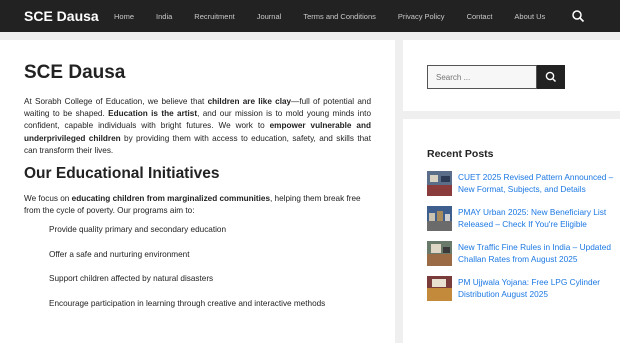  What do you see at coordinates (480, 16) in the screenshot?
I see `menu-item-contact: Contact` at bounding box center [480, 16].